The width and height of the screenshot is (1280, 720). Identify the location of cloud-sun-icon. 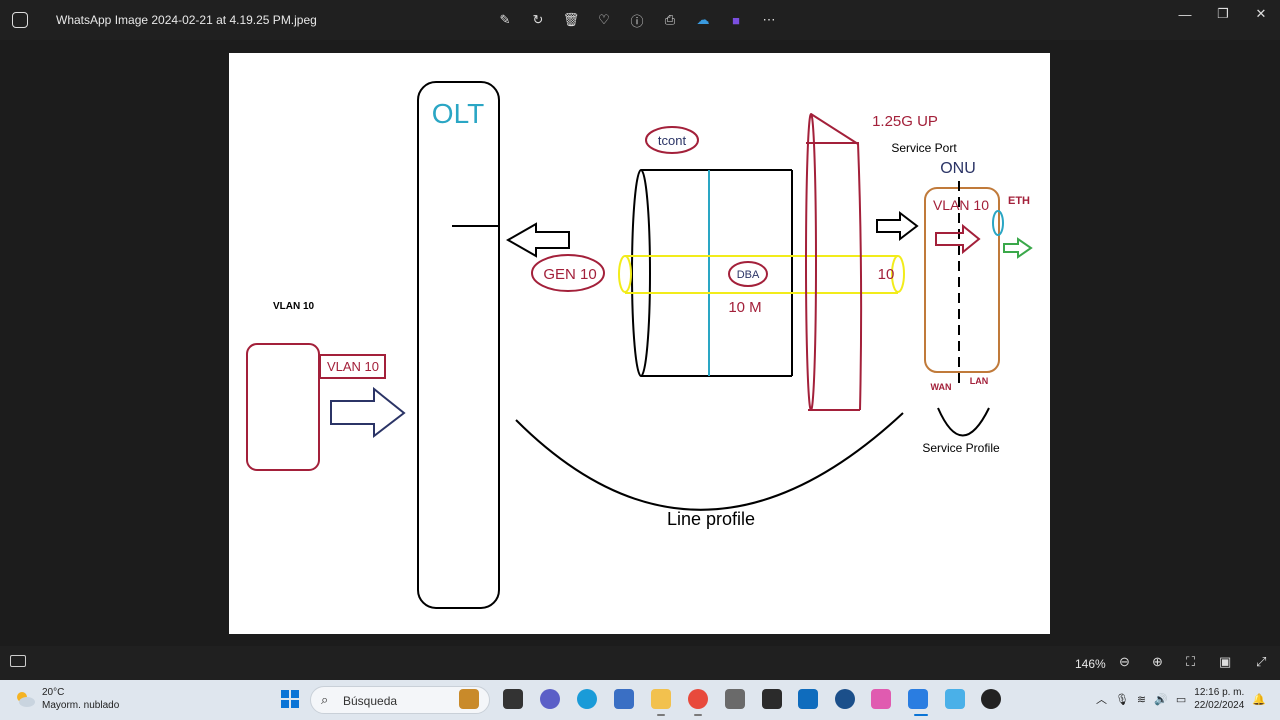
(25, 699).